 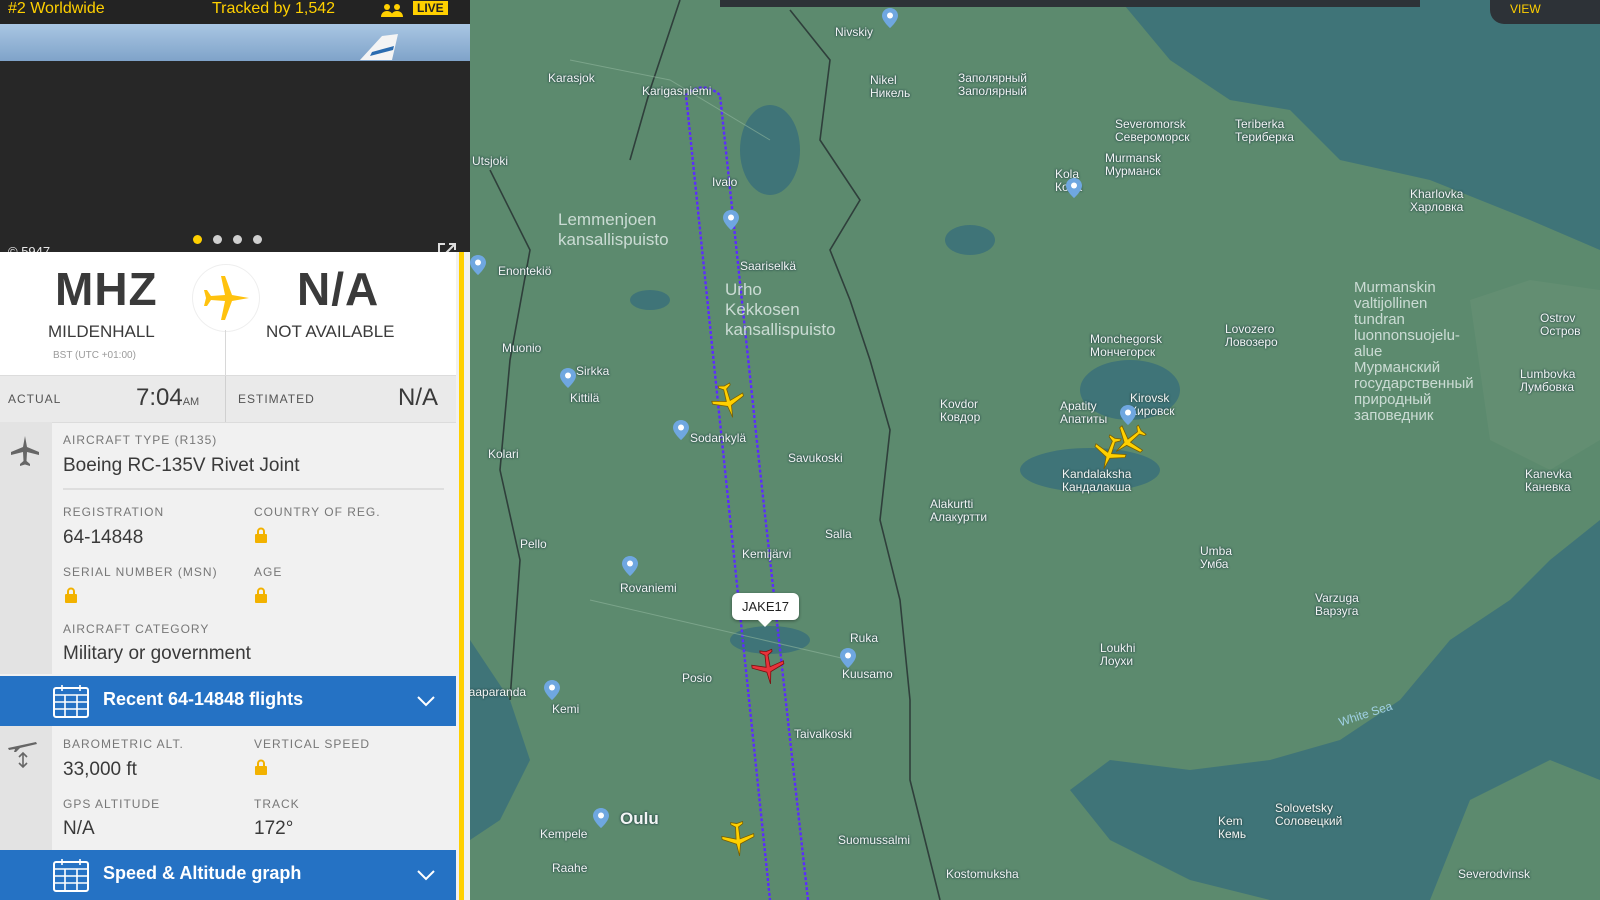 What do you see at coordinates (585, 398) in the screenshot?
I see `map-label-kittila: Kittilä` at bounding box center [585, 398].